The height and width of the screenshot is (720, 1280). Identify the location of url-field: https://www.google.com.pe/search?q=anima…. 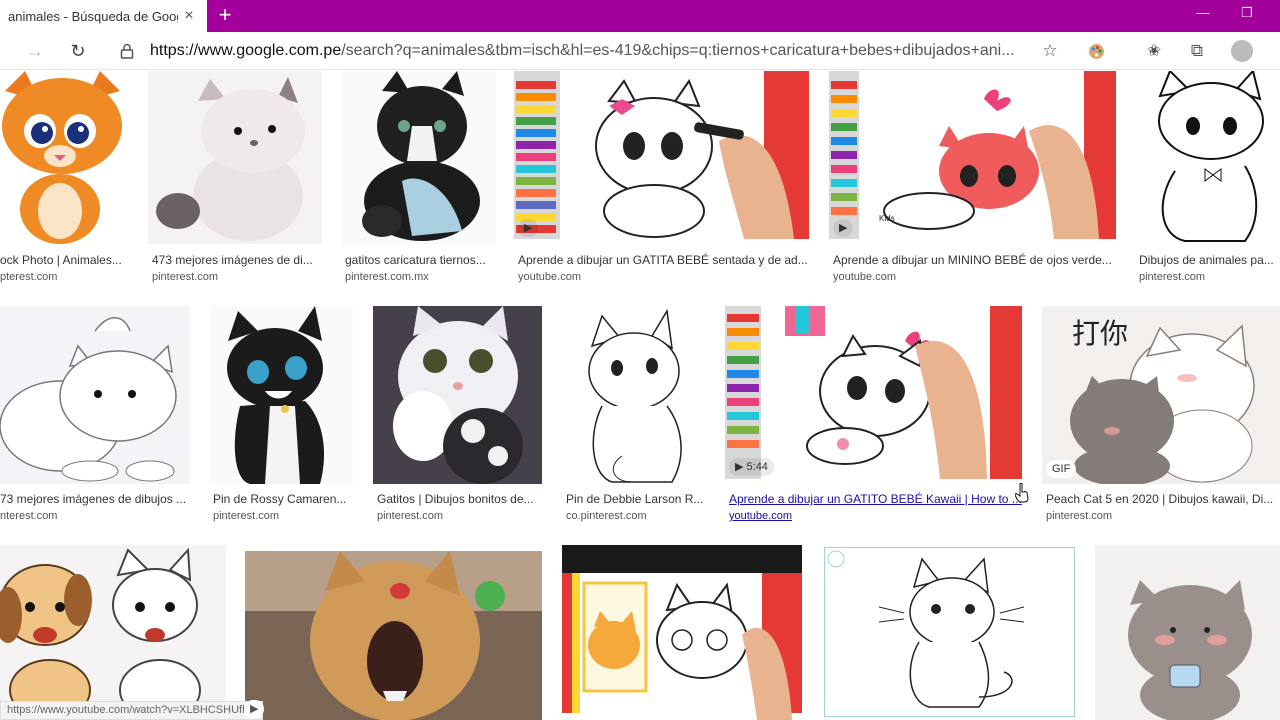
(590, 51).